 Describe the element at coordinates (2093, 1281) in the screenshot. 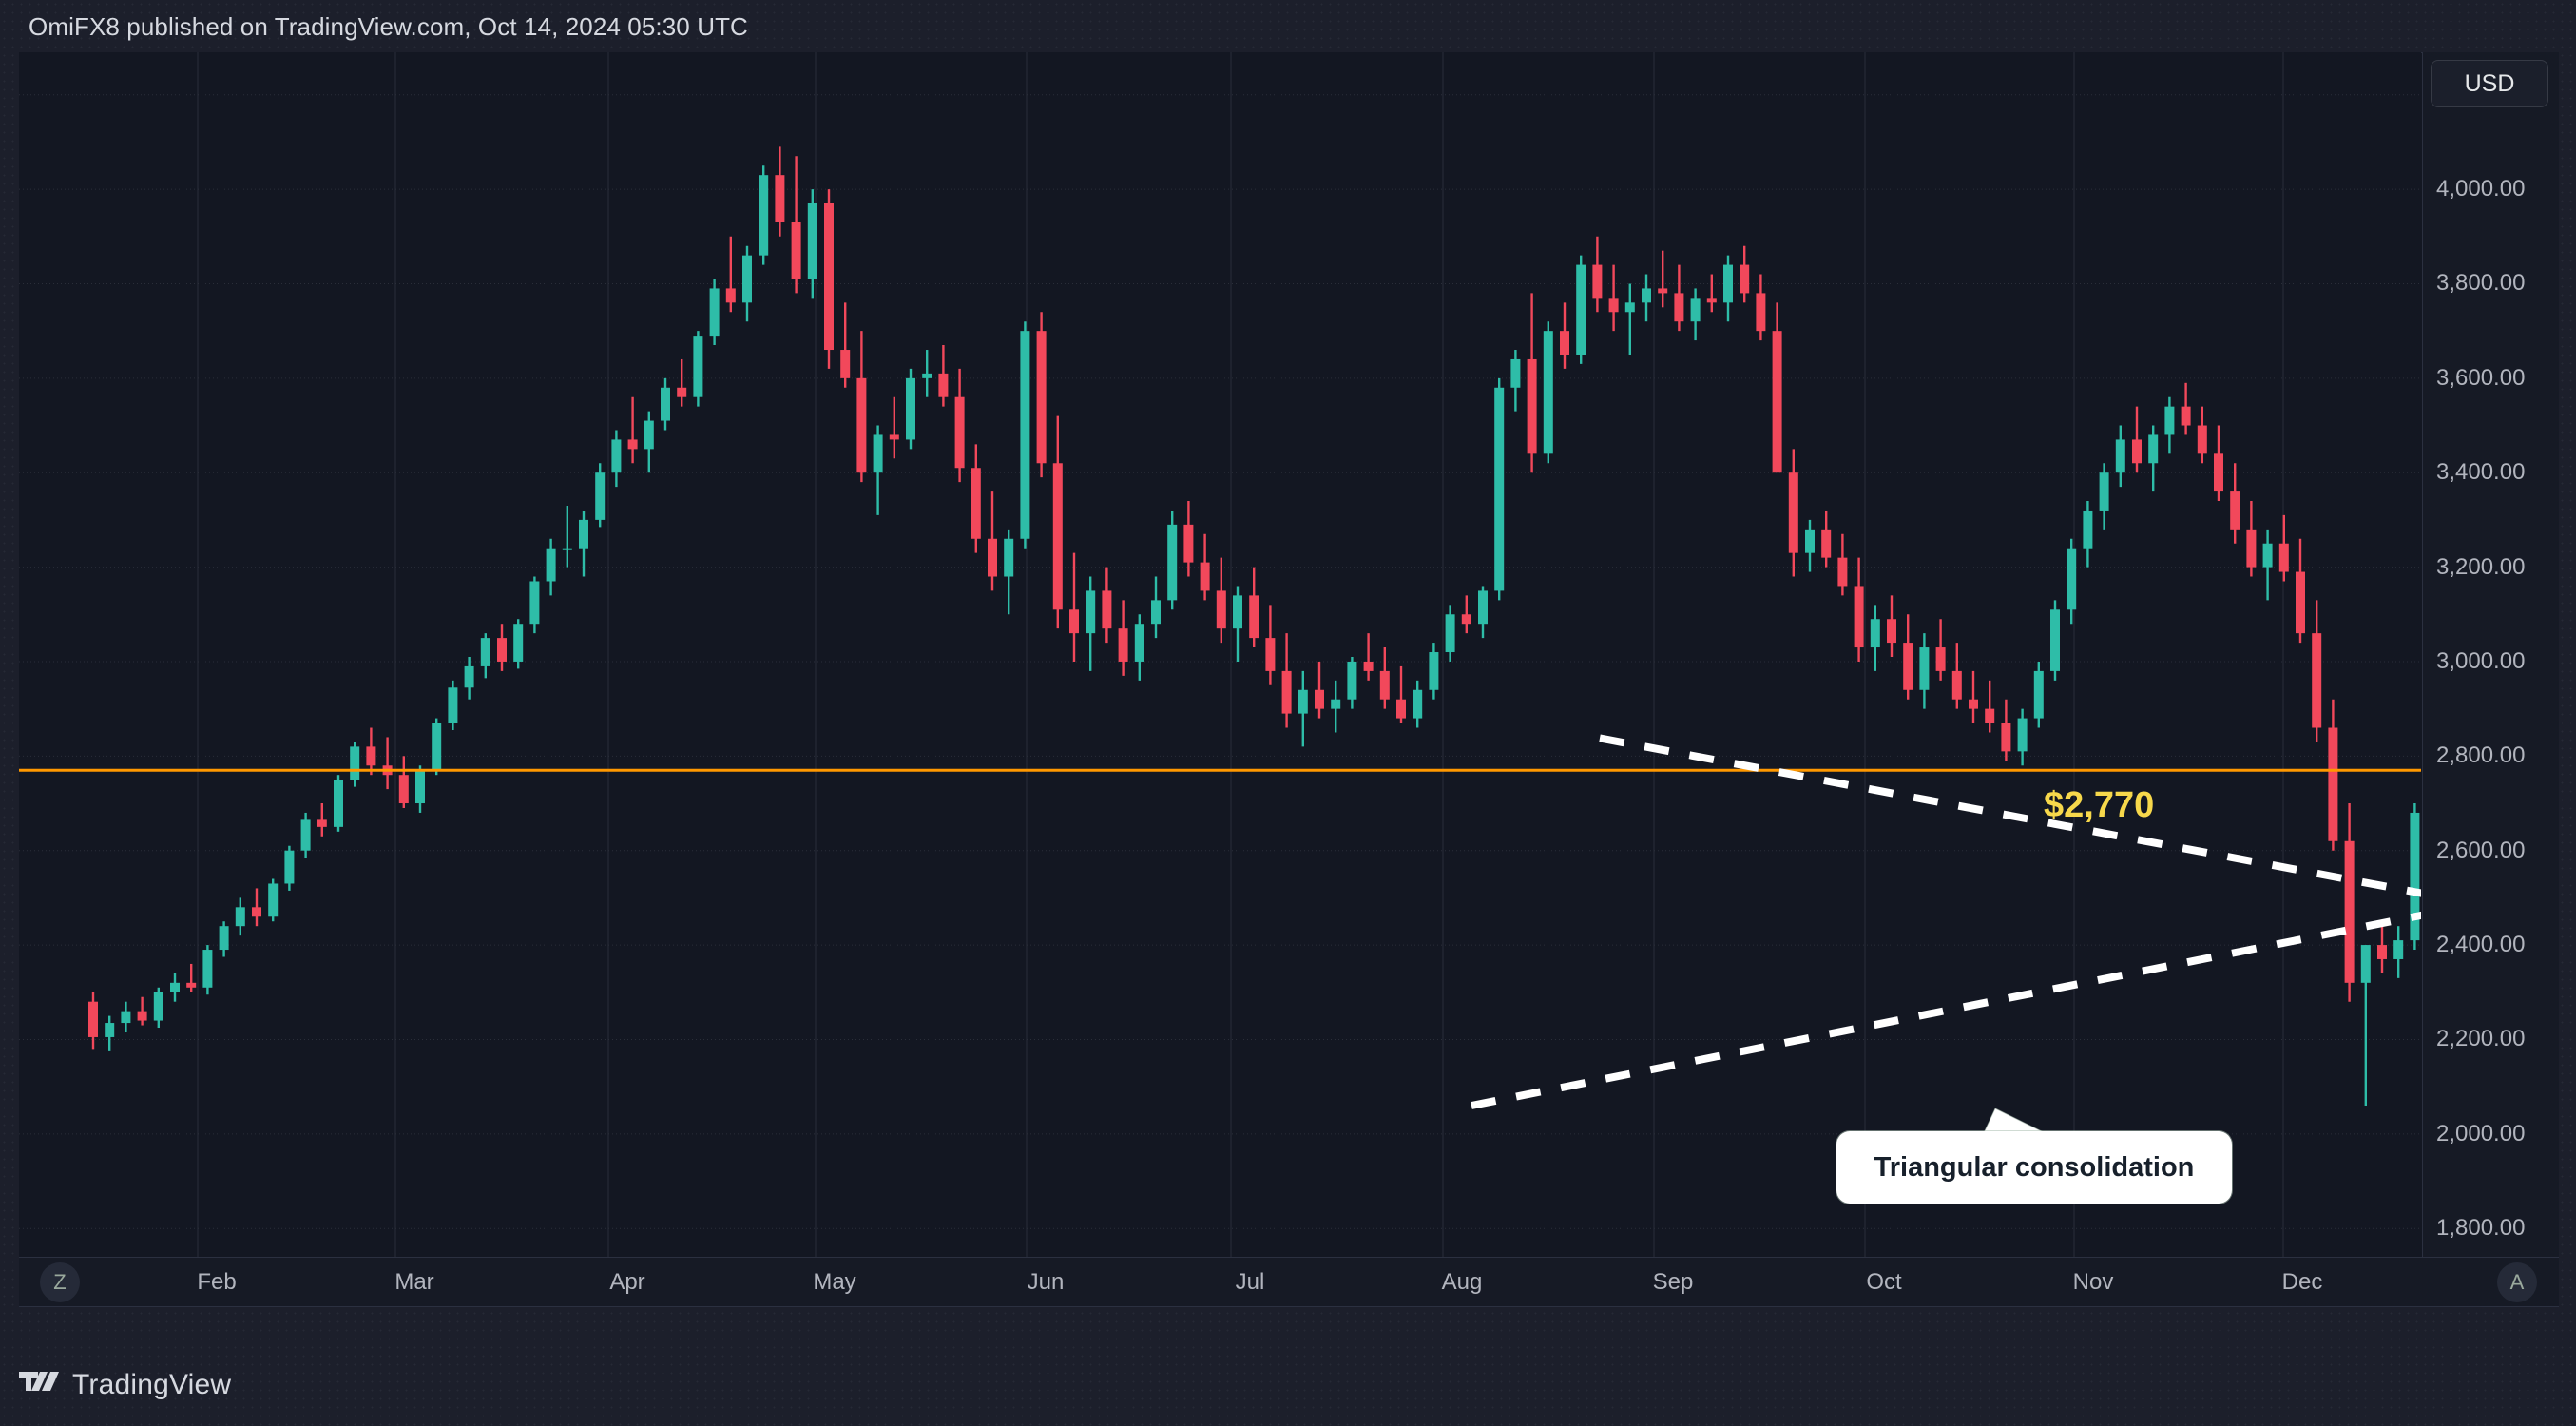

I see `time-axis-tick: Nov` at that location.